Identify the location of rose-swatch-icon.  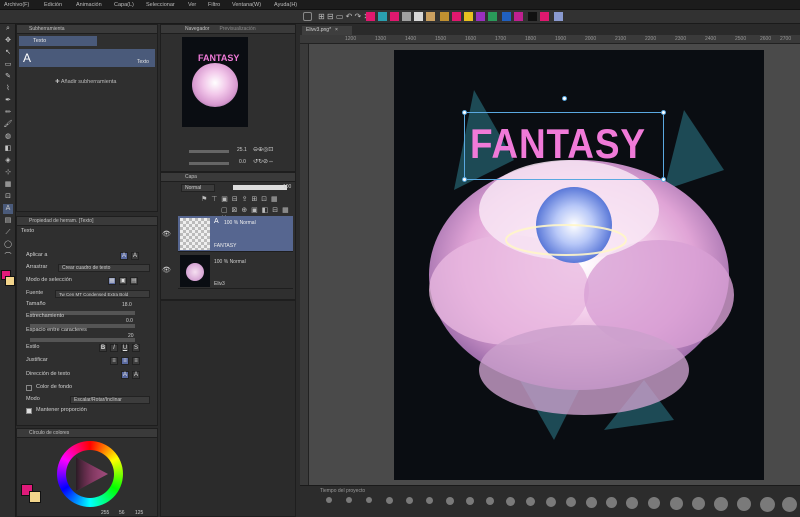
(456, 16).